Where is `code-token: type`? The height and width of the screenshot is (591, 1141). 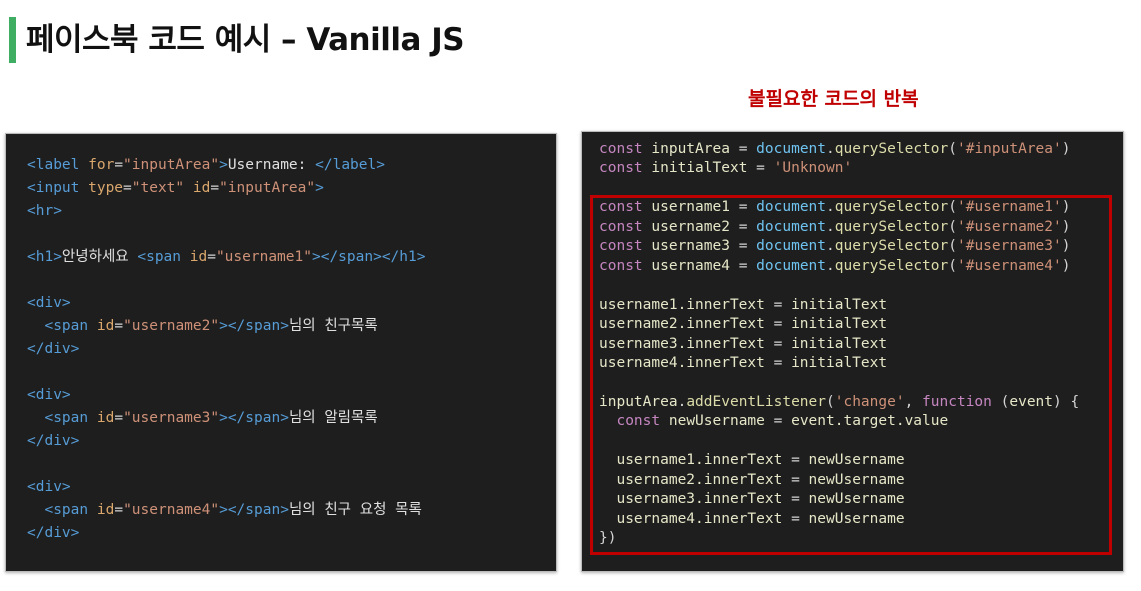
code-token: type is located at coordinates (106, 188).